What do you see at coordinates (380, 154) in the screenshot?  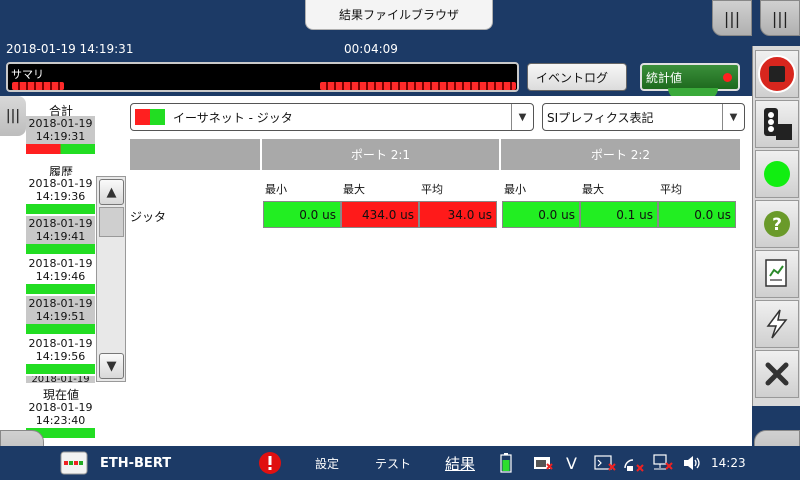 I see `port-header: ポート 2:1` at bounding box center [380, 154].